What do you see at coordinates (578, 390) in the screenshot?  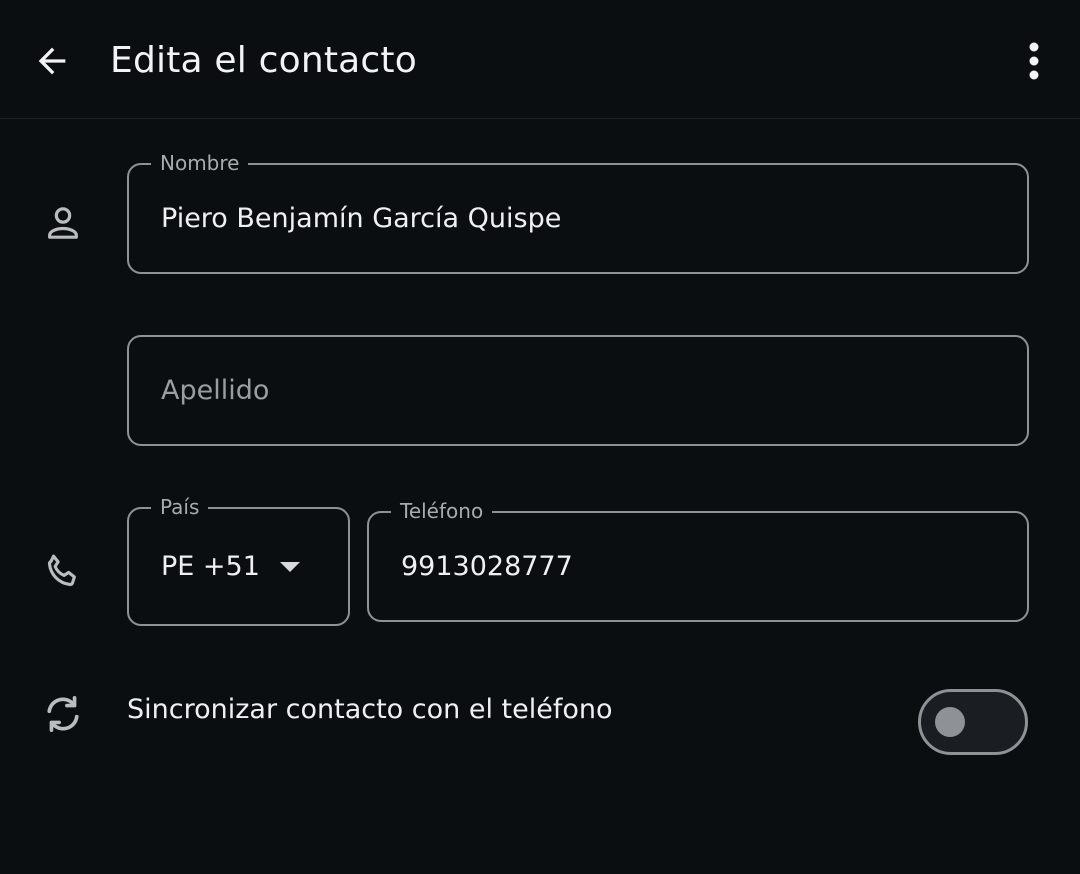 I see `surname-field: Apellido` at bounding box center [578, 390].